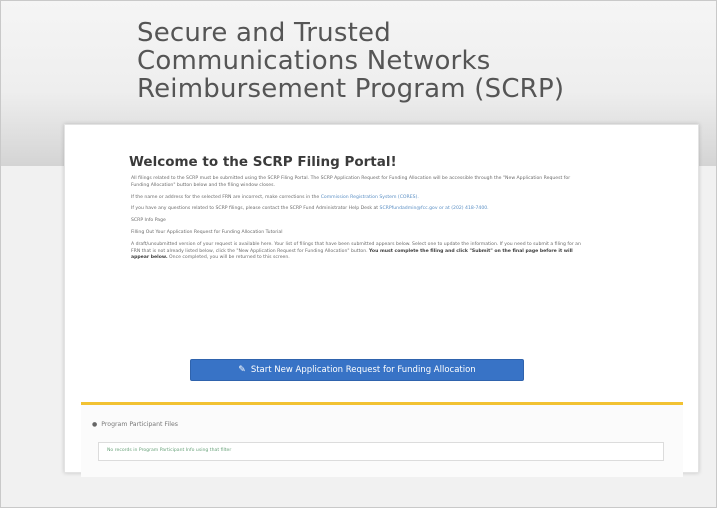 The height and width of the screenshot is (508, 717). Describe the element at coordinates (263, 162) in the screenshot. I see `welcome-heading: Welcome to the SCRP Filing Portal!` at that location.